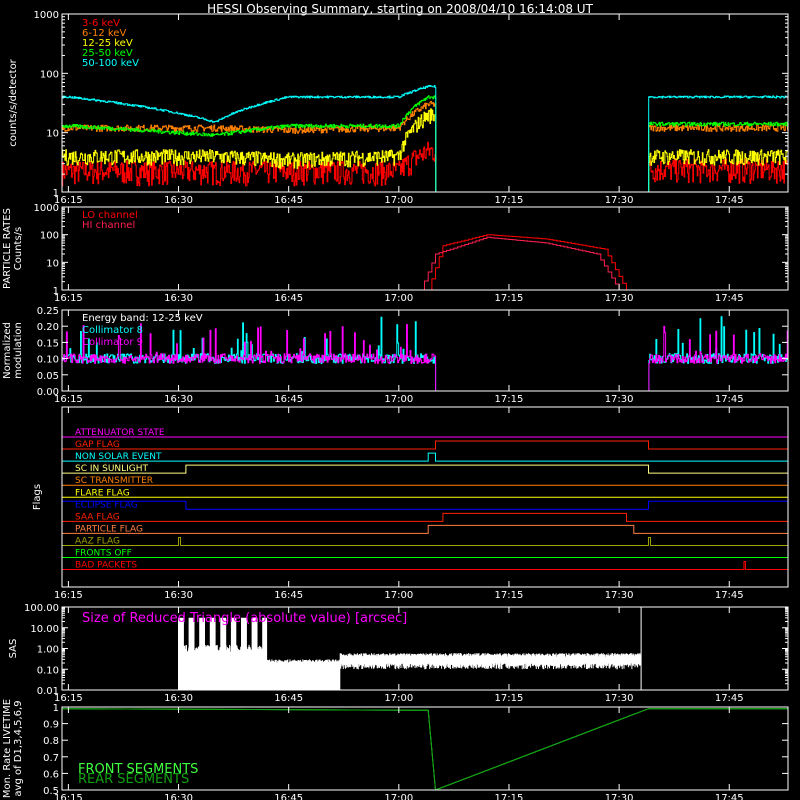 The height and width of the screenshot is (800, 800). What do you see at coordinates (48, 691) in the screenshot?
I see `sas-ytick-label: 0.01` at bounding box center [48, 691].